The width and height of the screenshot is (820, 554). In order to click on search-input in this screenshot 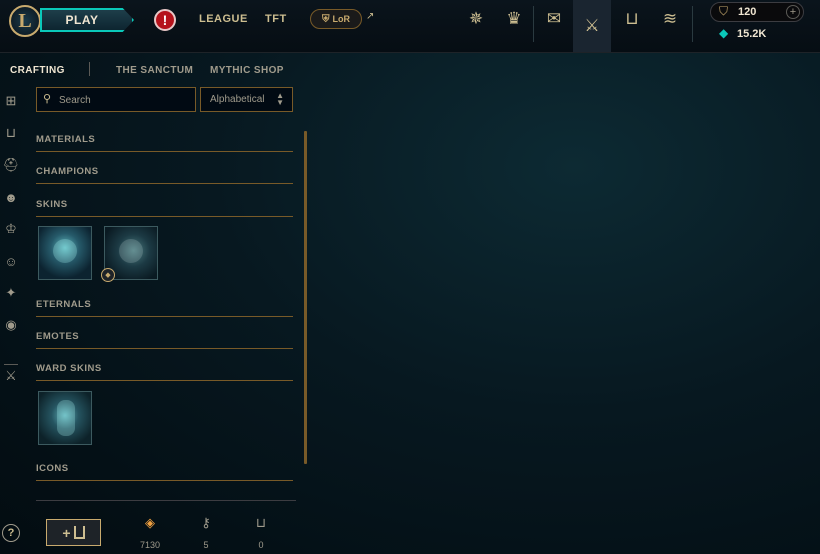, I will do `click(124, 100)`.